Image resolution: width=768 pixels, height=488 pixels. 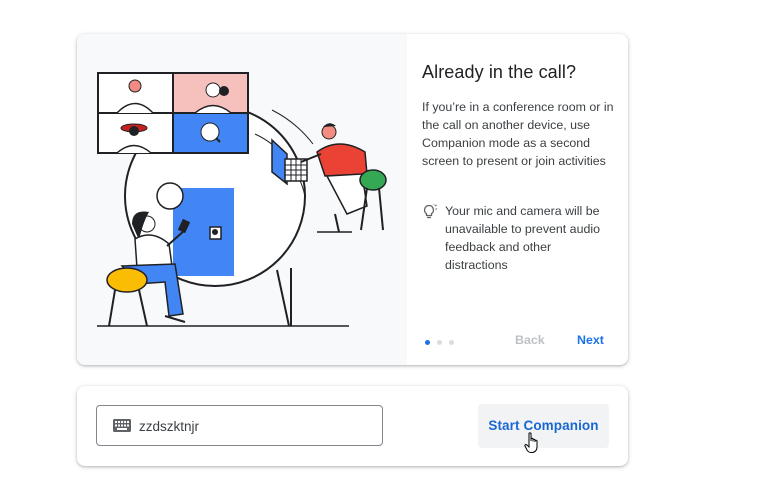 What do you see at coordinates (590, 340) in the screenshot?
I see `next-button: Next` at bounding box center [590, 340].